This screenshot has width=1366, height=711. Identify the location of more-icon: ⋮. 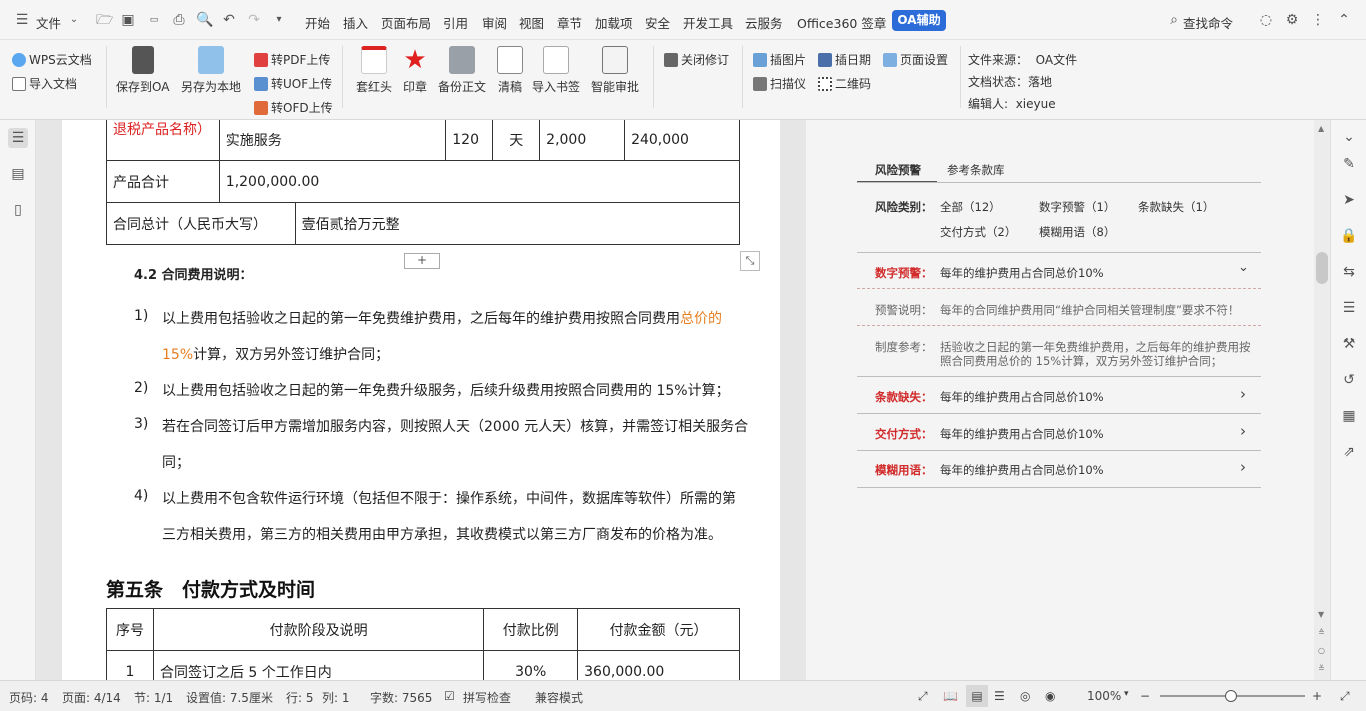
(1318, 20).